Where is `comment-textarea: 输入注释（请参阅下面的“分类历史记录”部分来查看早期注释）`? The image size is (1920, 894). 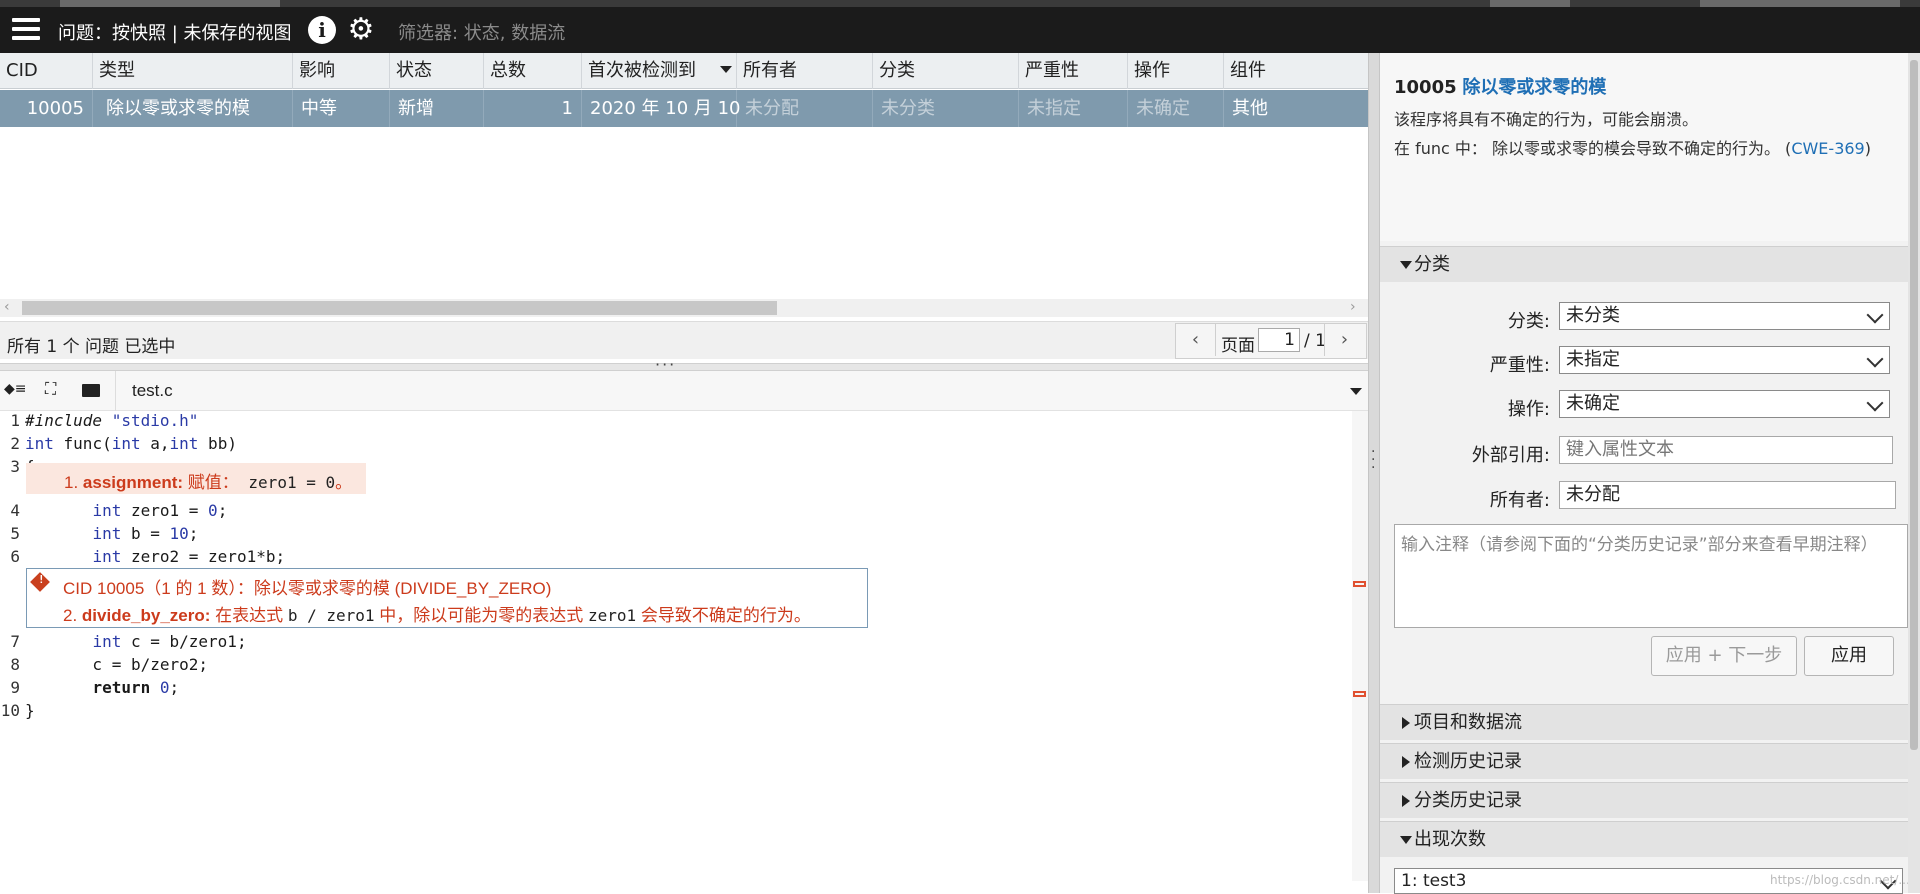
comment-textarea: 输入注释（请参阅下面的“分类历史记录”部分来查看早期注释） is located at coordinates (1651, 576).